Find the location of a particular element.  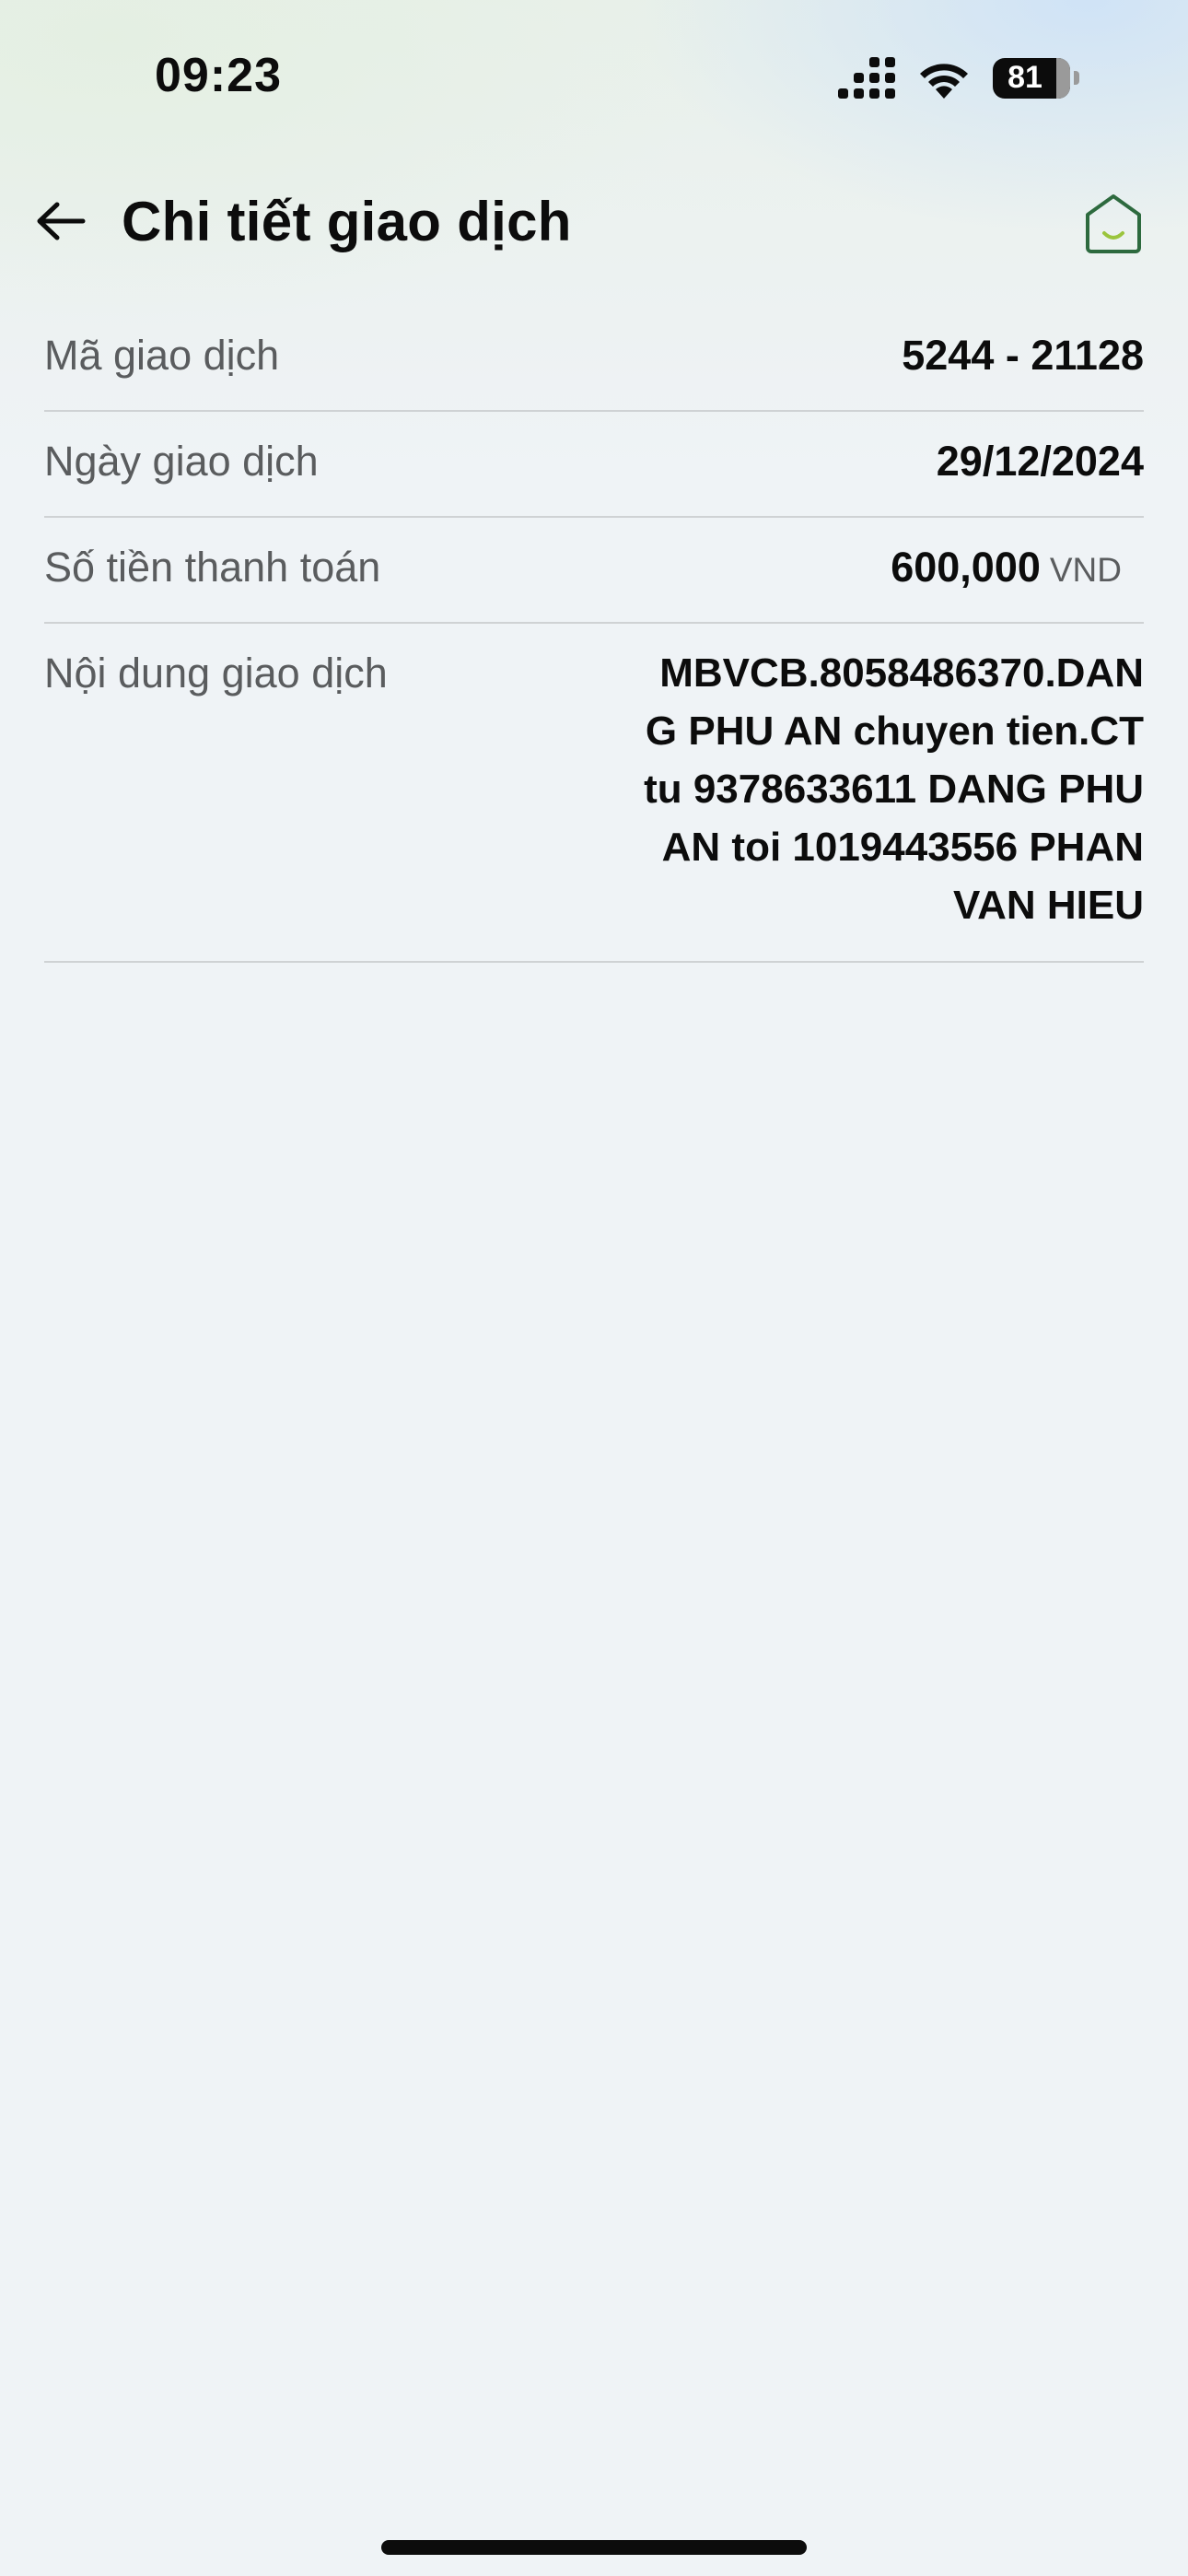

description-line: tu 9378633611 DANG PHU is located at coordinates (894, 789).